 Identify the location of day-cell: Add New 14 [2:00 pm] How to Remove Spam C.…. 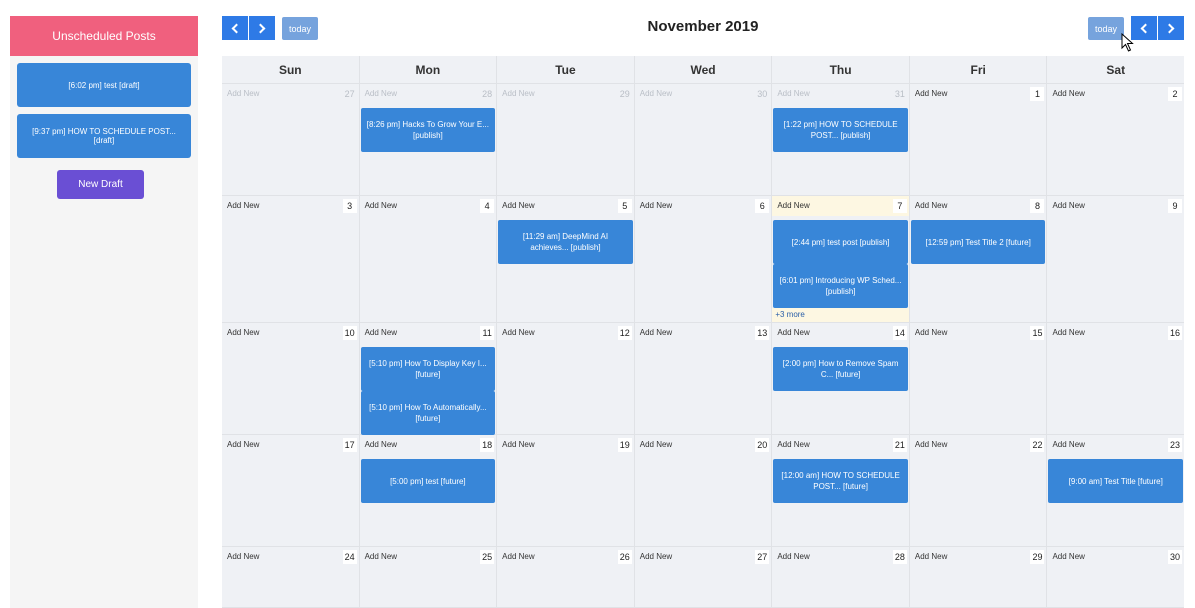
(841, 378).